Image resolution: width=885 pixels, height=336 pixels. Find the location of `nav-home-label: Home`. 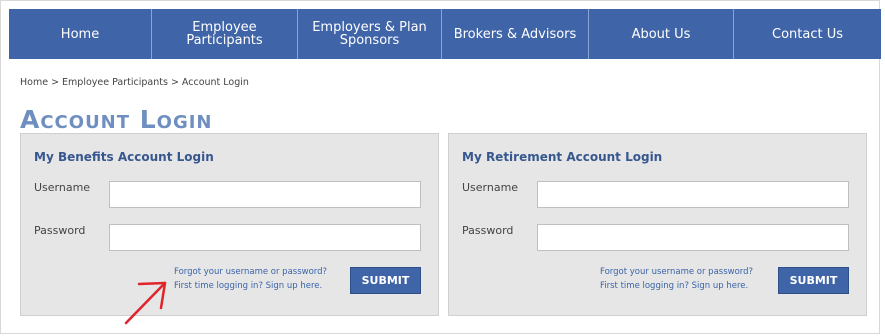

nav-home-label: Home is located at coordinates (80, 34).